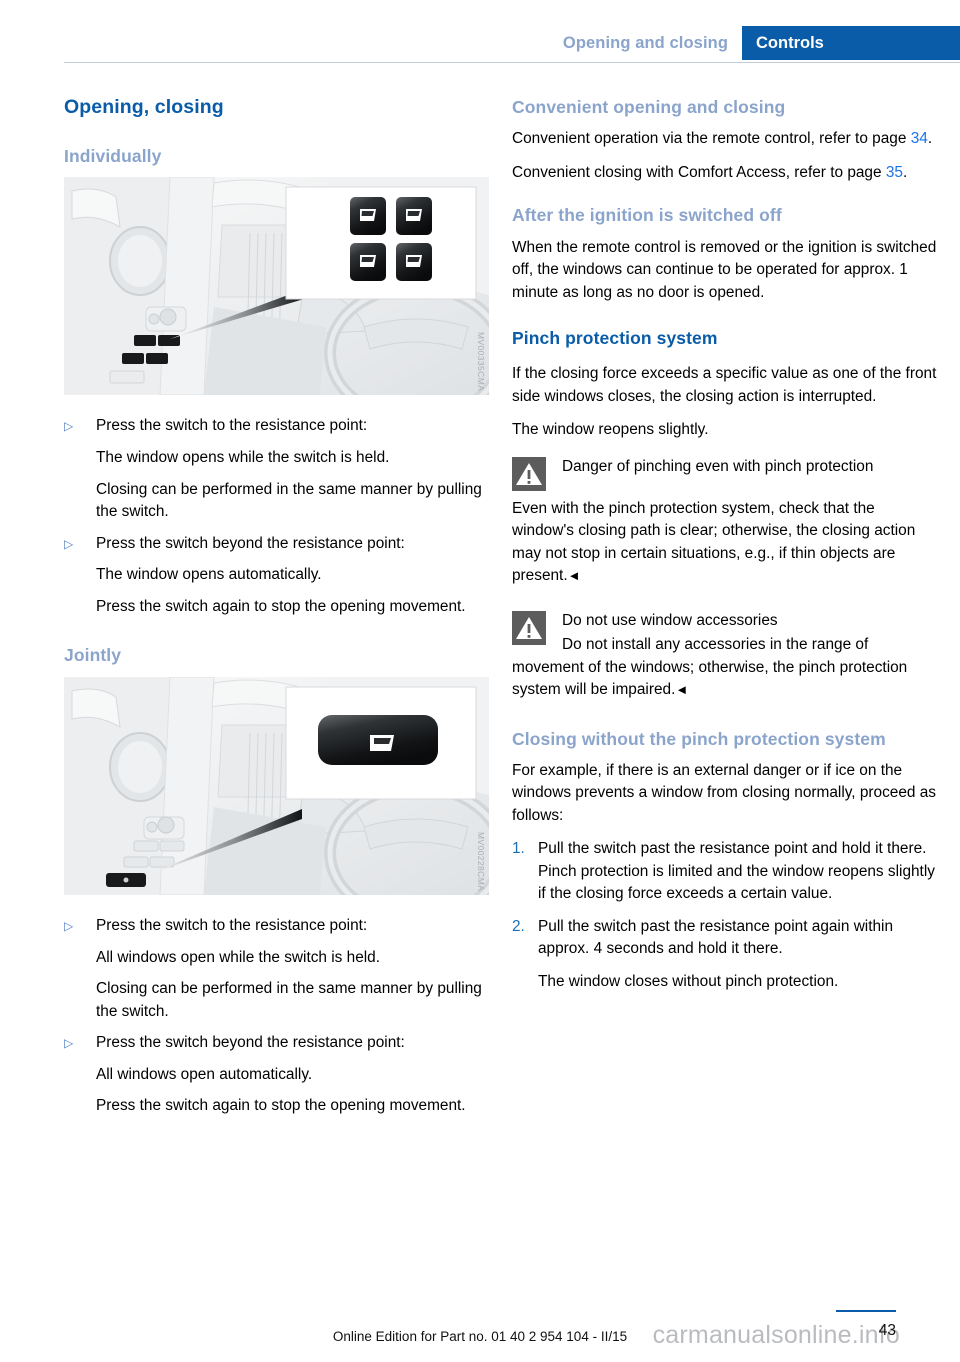  Describe the element at coordinates (919, 138) in the screenshot. I see `page-reference-link: 34` at that location.